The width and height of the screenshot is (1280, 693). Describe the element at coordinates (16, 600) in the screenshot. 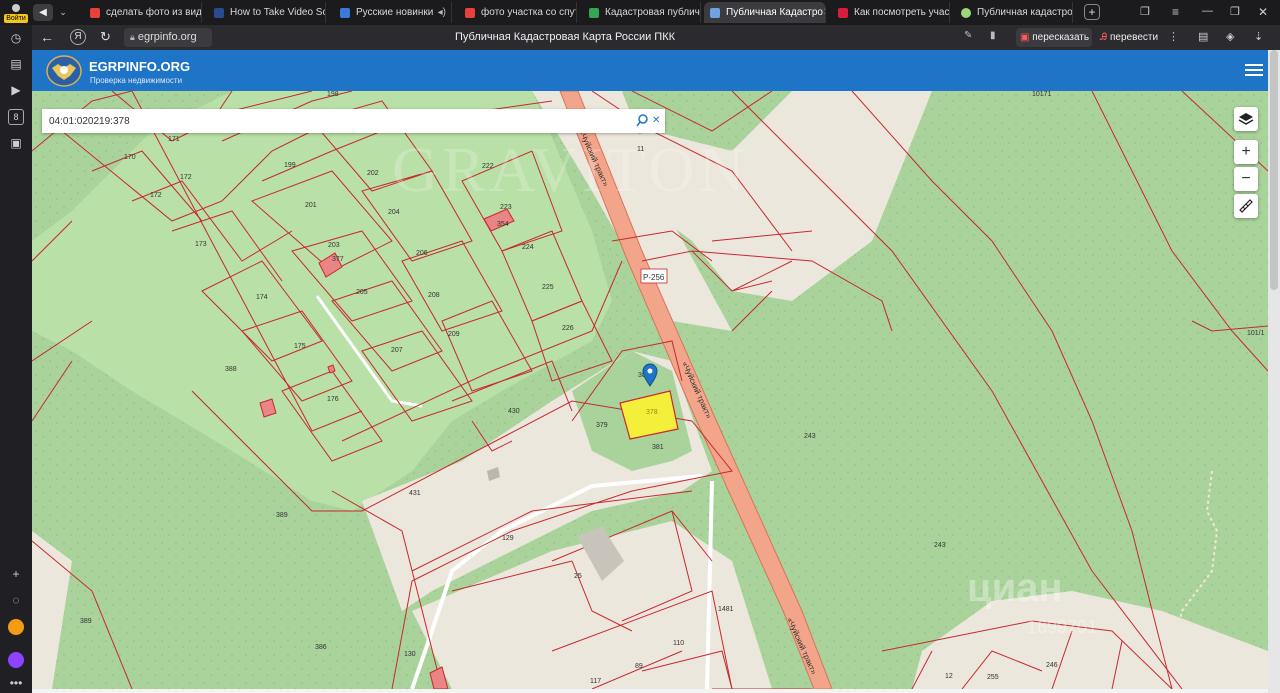

I see `alice-icon: ◌` at that location.